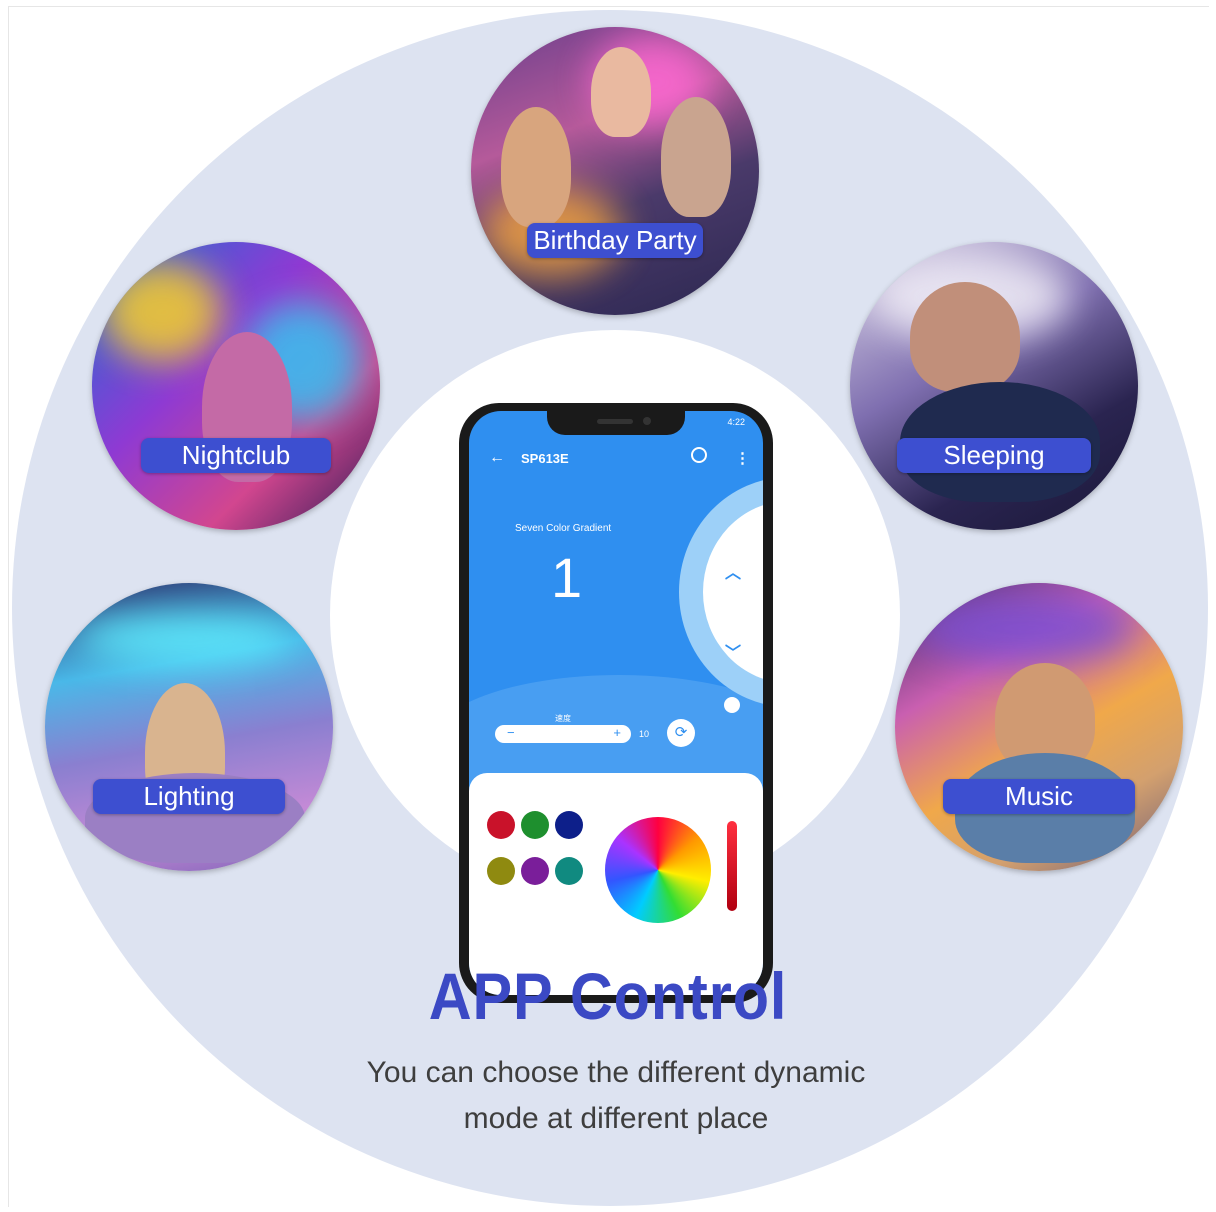  I want to click on slider-plus-button: +, so click(617, 732).